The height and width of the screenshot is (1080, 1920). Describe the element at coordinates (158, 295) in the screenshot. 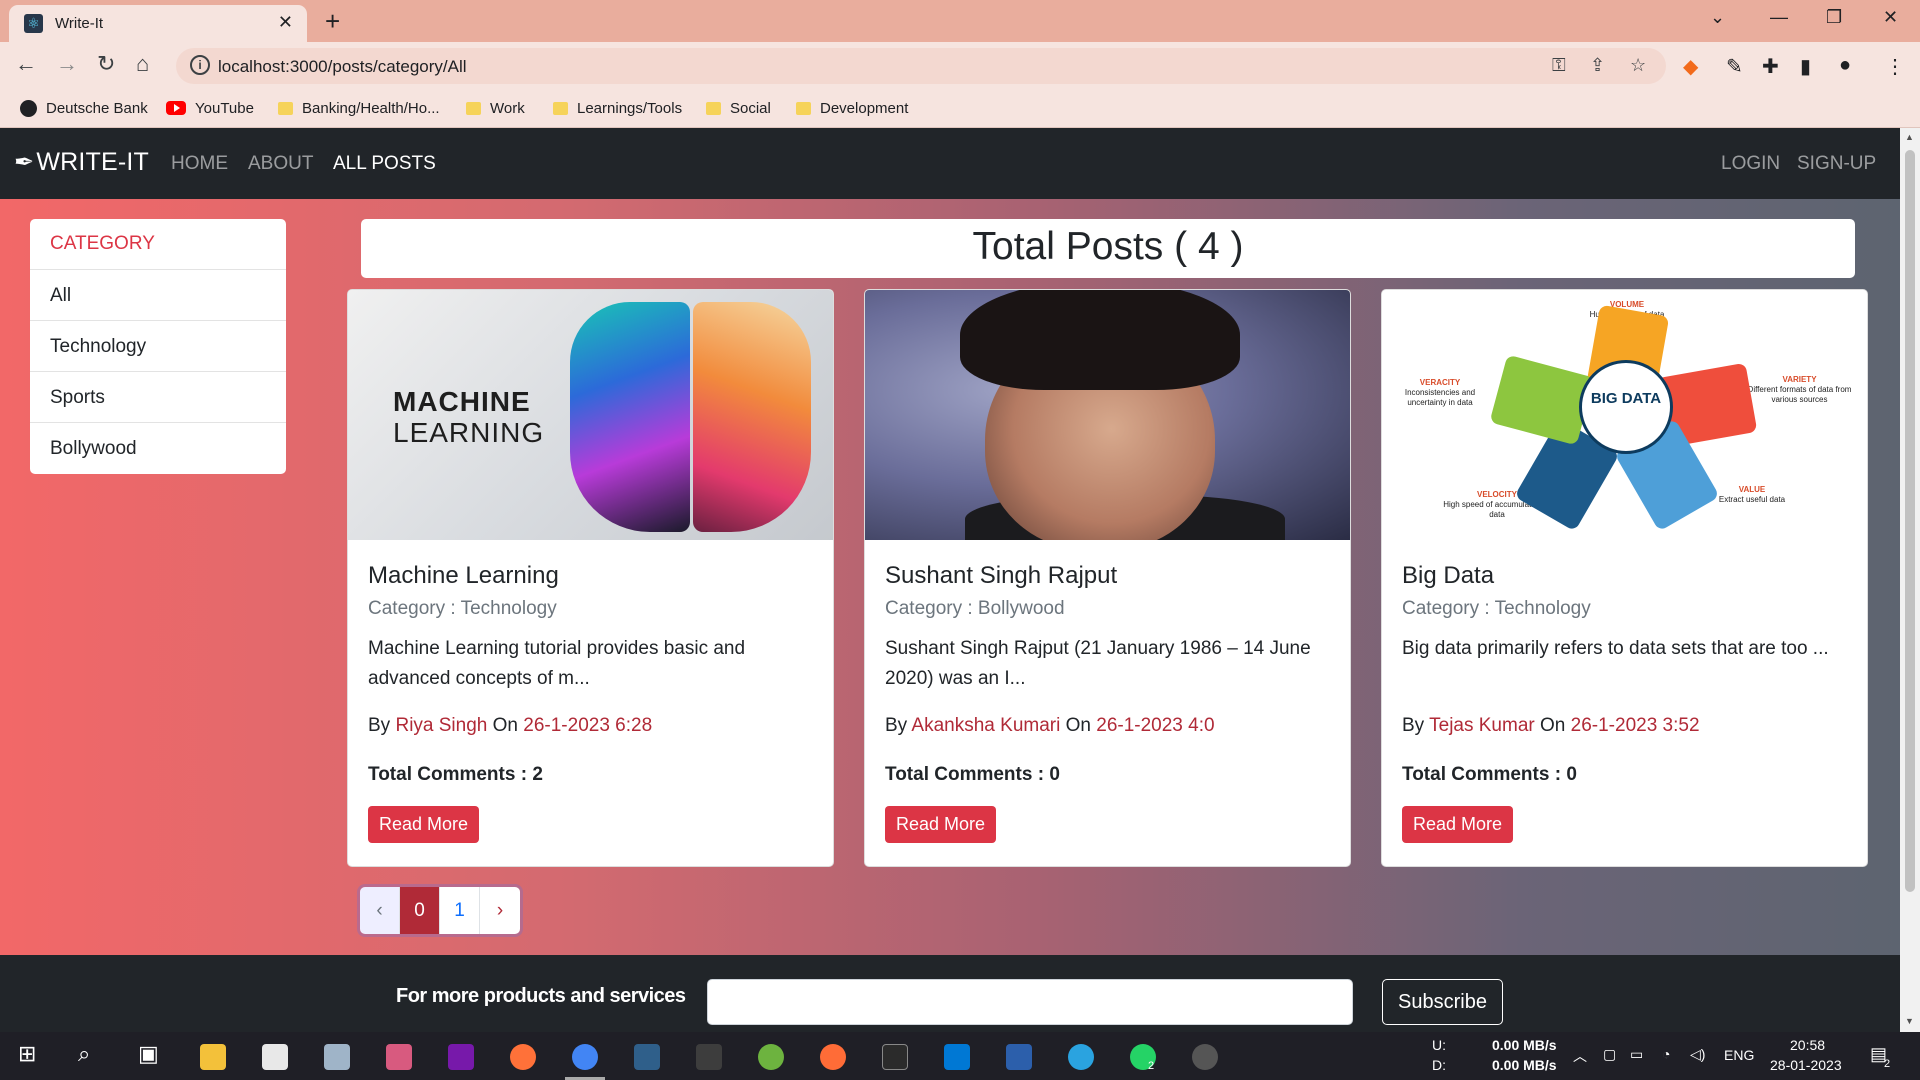

I see `category-item-all: All` at that location.